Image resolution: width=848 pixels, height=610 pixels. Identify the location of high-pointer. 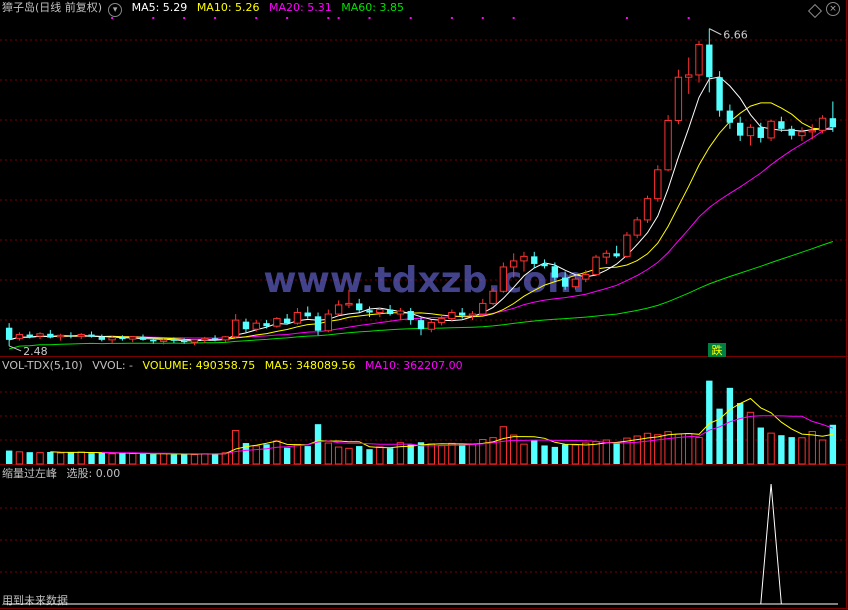
(715, 32).